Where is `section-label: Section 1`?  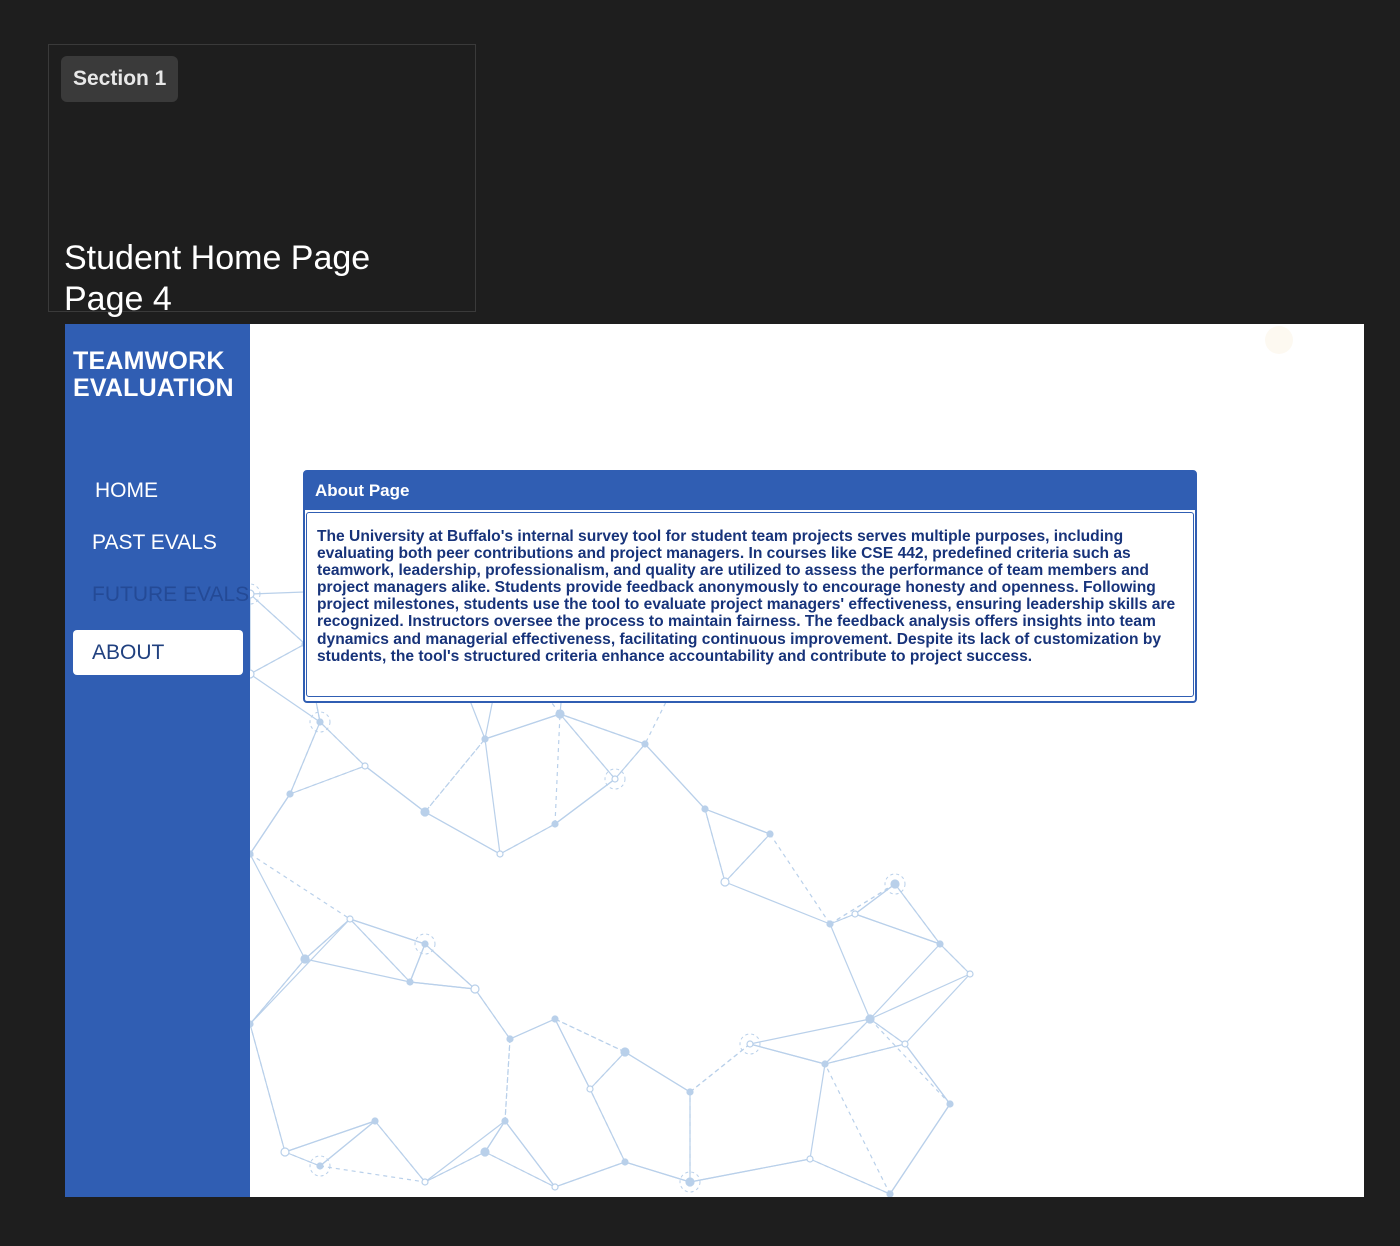 section-label: Section 1 is located at coordinates (120, 79).